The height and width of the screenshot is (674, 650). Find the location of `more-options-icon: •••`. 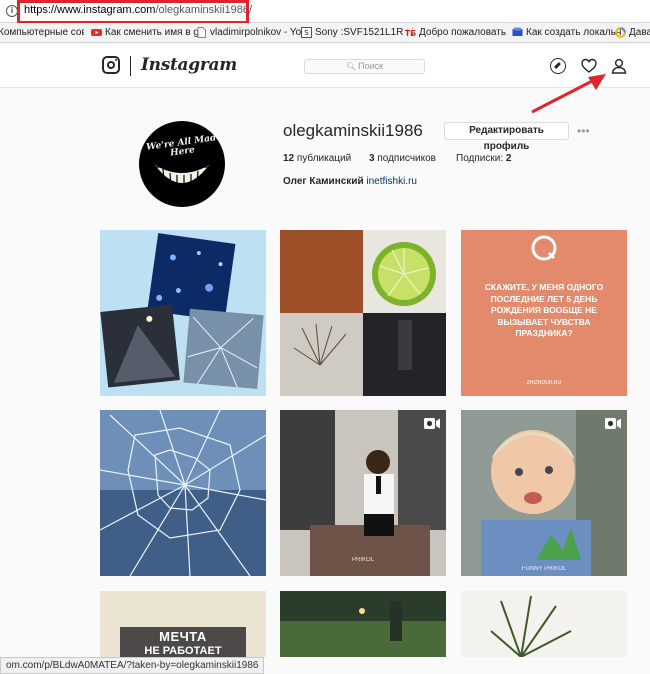

more-options-icon: ••• is located at coordinates (583, 131).